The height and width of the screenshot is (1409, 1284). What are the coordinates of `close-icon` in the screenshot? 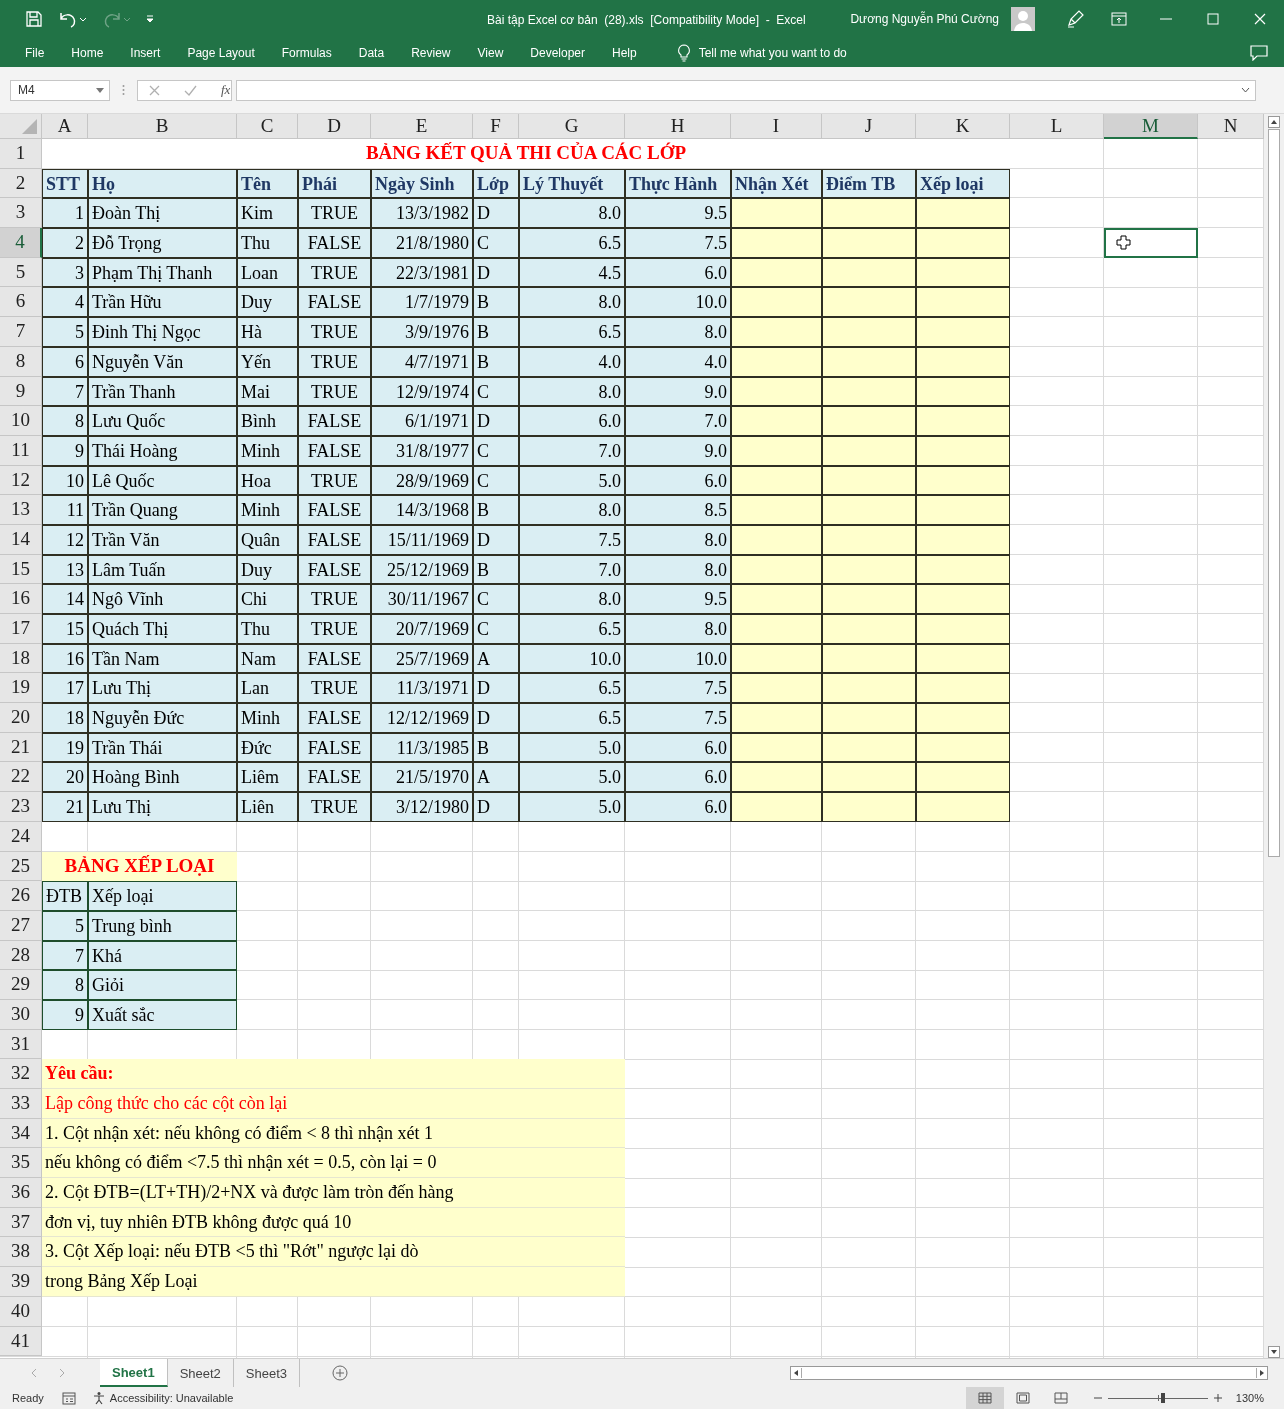 It's located at (1260, 19).